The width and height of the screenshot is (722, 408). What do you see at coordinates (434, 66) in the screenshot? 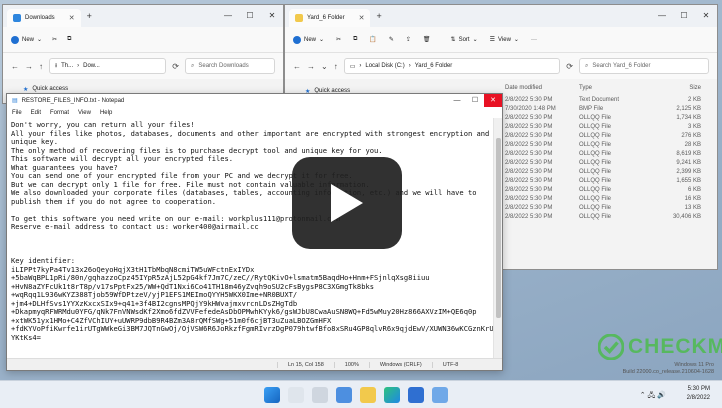
I see `breadcrumb-2: Yard_6 Folder` at bounding box center [434, 66].